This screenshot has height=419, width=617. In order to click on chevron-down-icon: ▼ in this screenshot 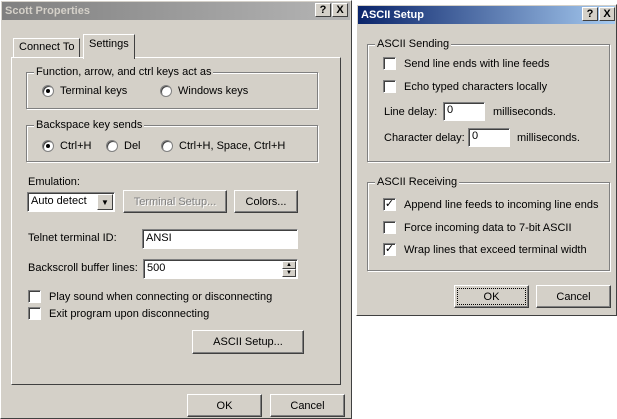, I will do `click(105, 202)`.